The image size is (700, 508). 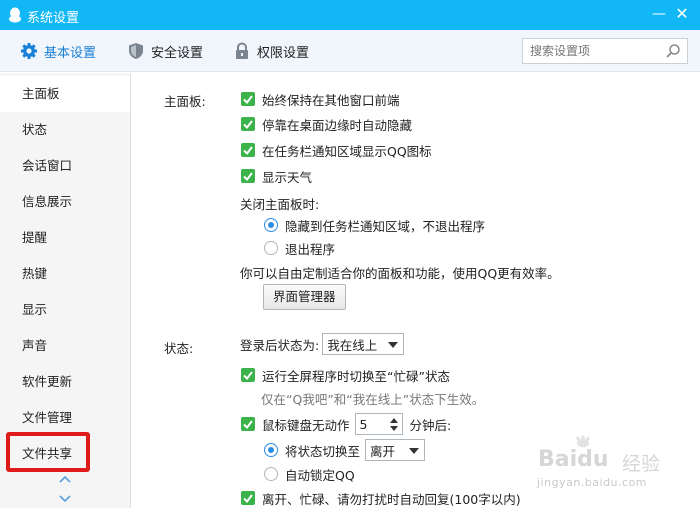 I want to click on fullscreen-hint: 仅在“Q我吧”和“我在线上”状态下生效。, so click(x=373, y=399).